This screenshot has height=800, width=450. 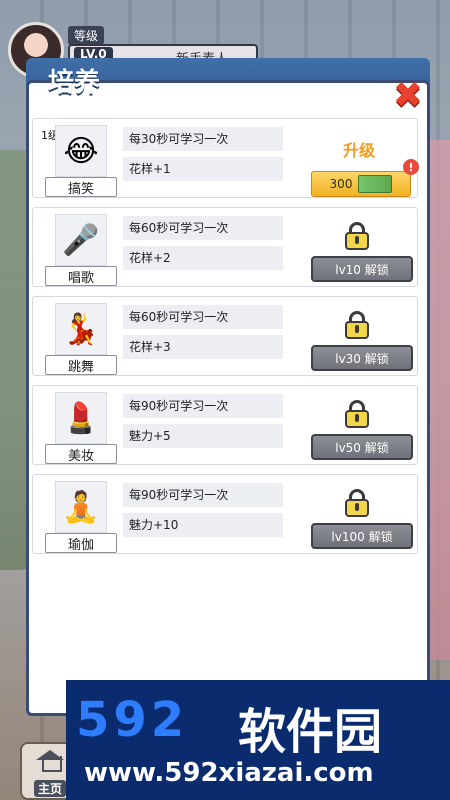 What do you see at coordinates (81, 276) in the screenshot?
I see `skill-name: 唱歌` at bounding box center [81, 276].